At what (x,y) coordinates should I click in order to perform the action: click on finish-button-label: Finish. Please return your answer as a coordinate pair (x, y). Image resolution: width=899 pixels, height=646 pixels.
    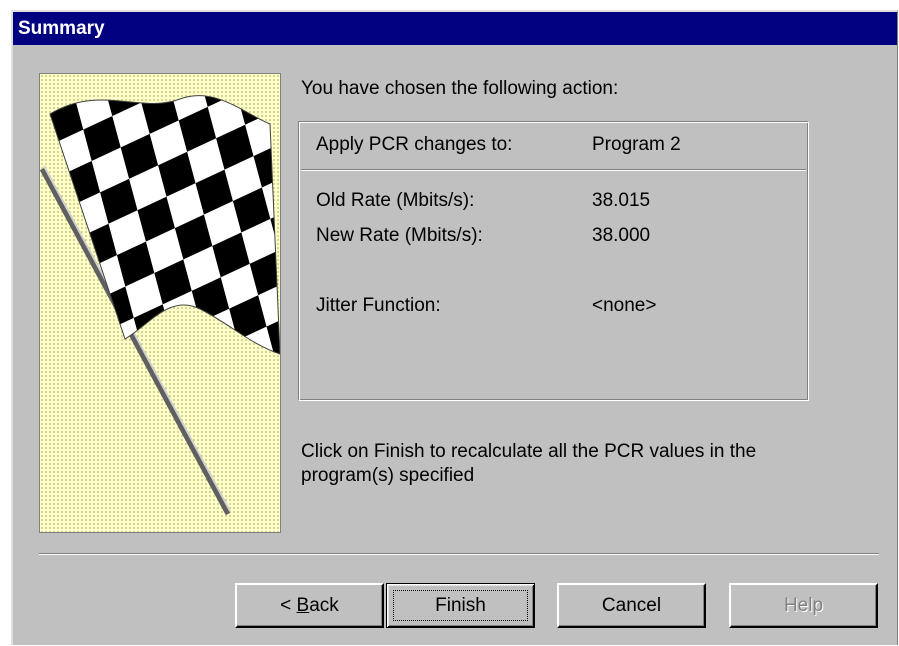
    Looking at the image, I should click on (460, 605).